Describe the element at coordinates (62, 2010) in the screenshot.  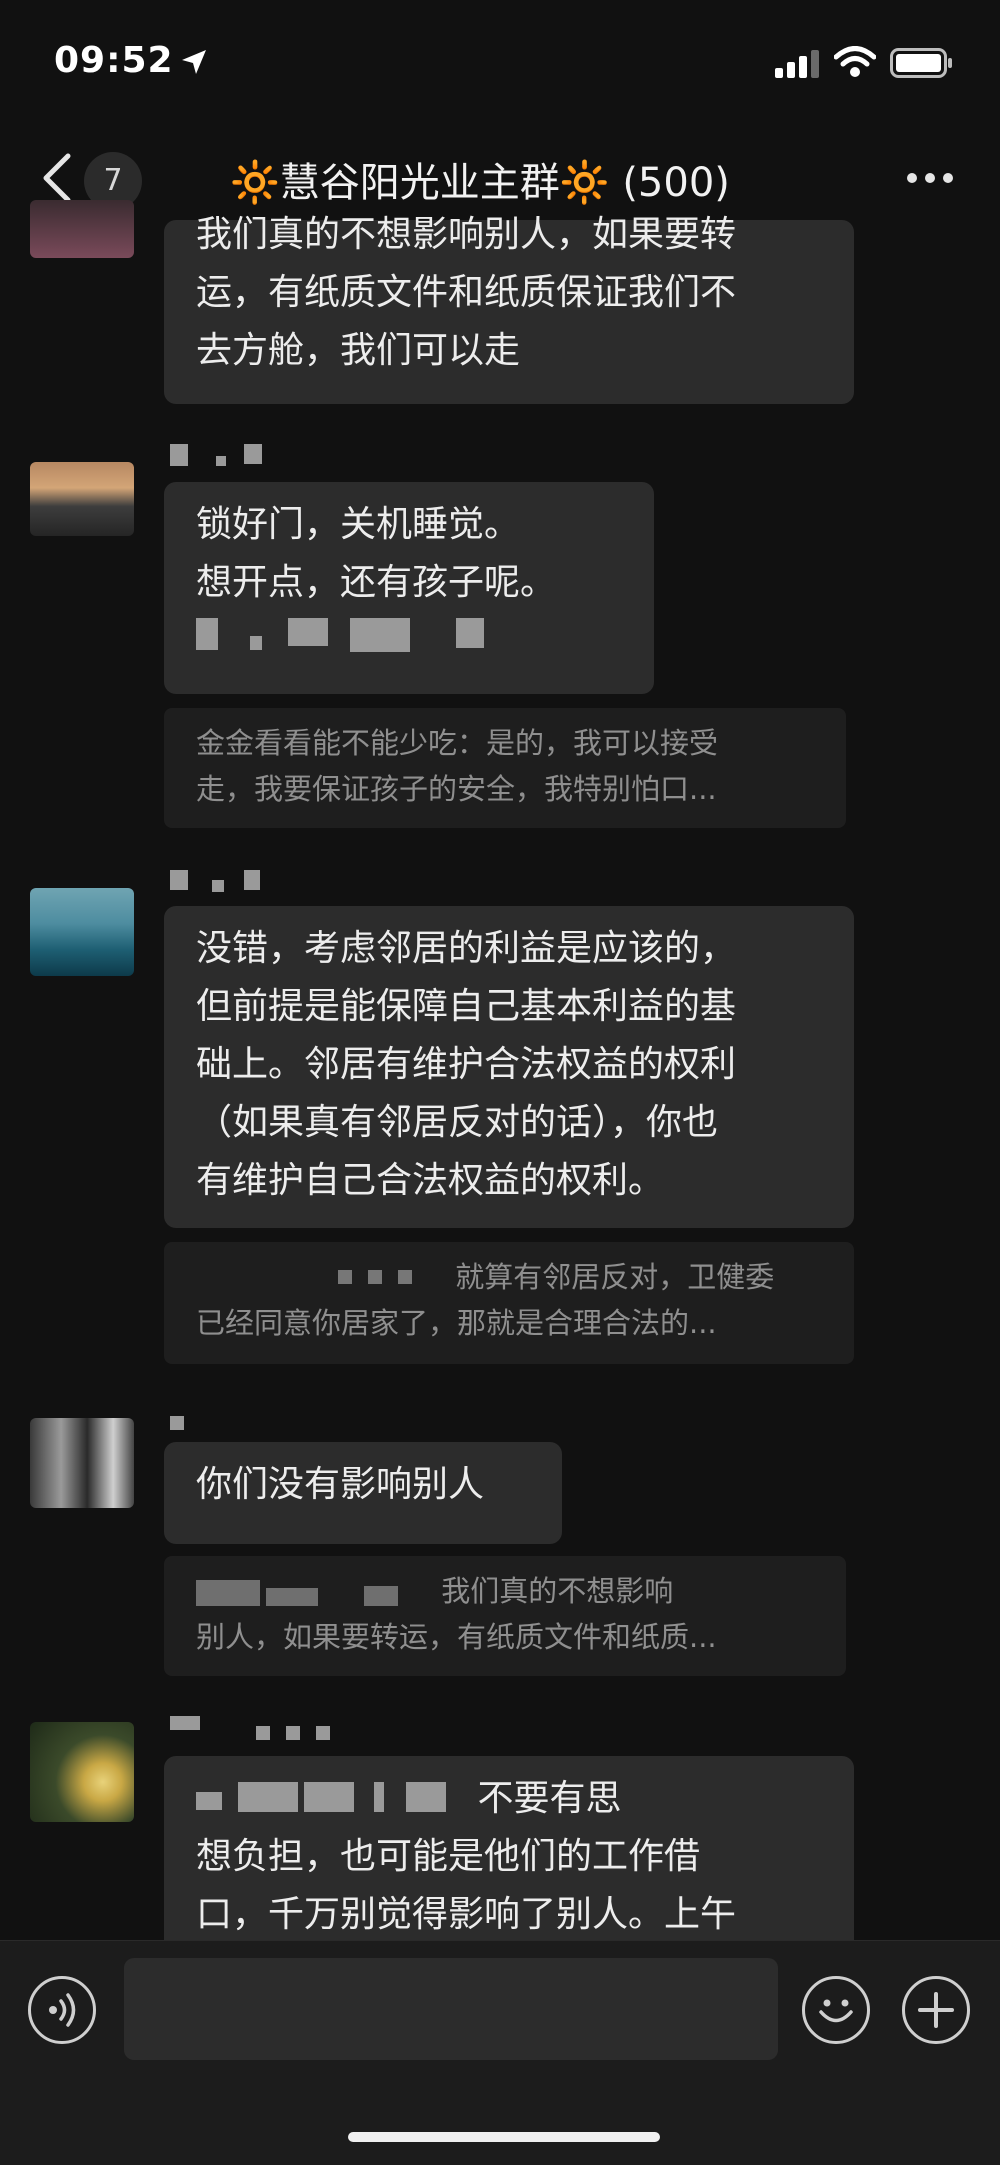
I see `voice-icon` at that location.